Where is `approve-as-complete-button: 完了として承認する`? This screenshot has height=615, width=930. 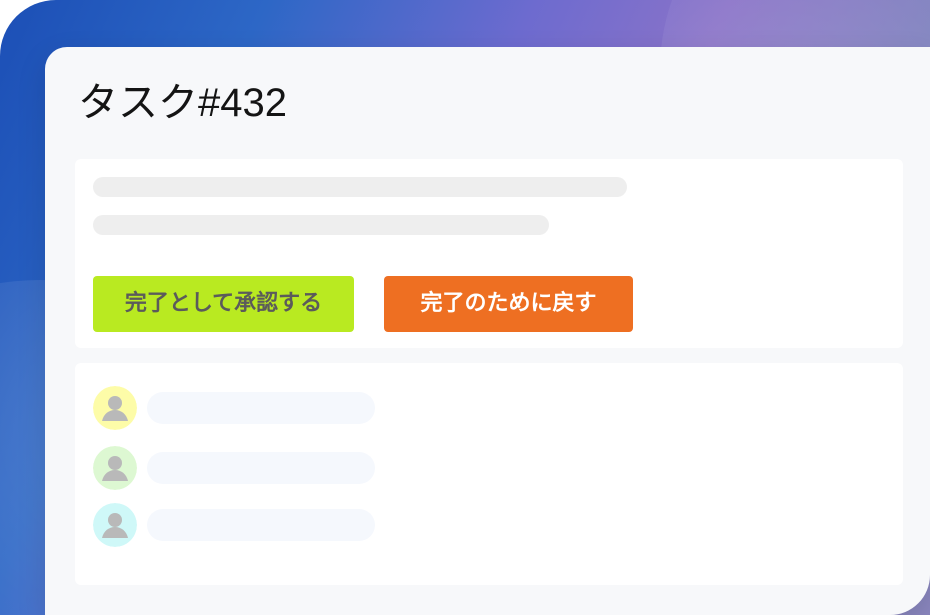 approve-as-complete-button: 完了として承認する is located at coordinates (223, 304).